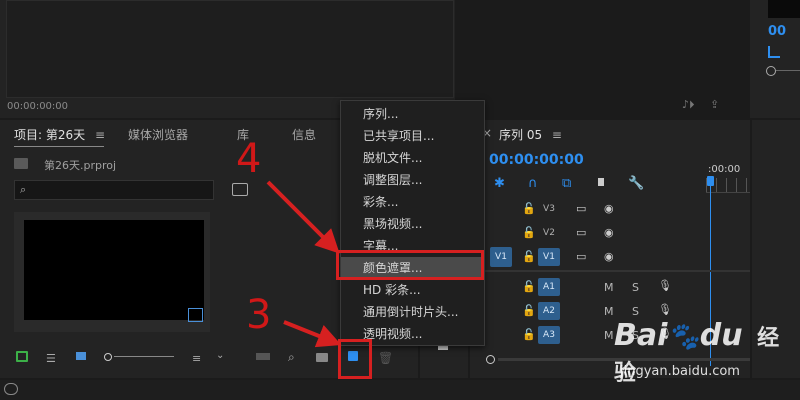  I want to click on arrow-to-new-item, so click(312, 334).